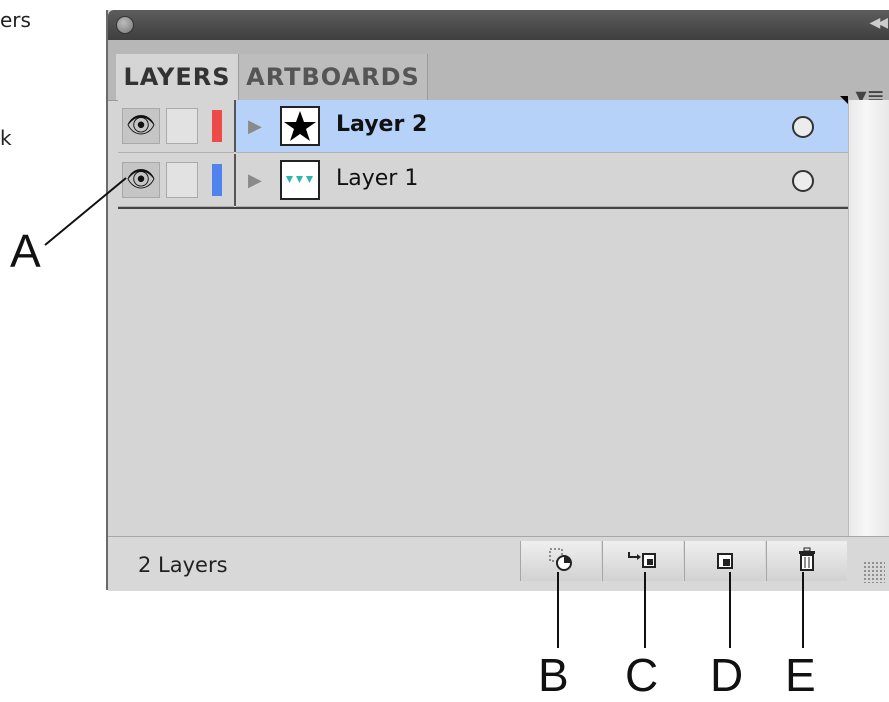 This screenshot has height=702, width=889. What do you see at coordinates (800, 675) in the screenshot?
I see `callout-e: E` at bounding box center [800, 675].